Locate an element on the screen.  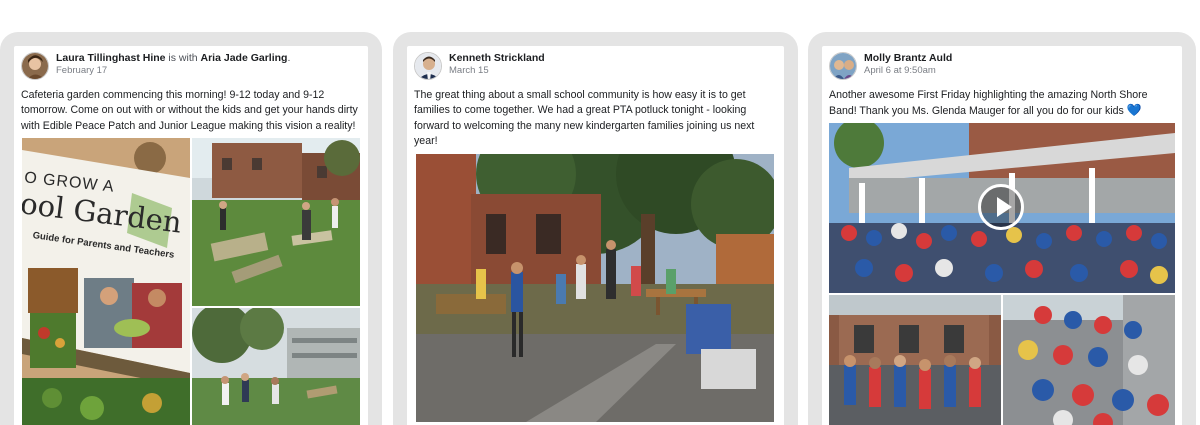
post-meta: Molly Brantz Auld April 6 at 9:50am is located at coordinates (908, 64).